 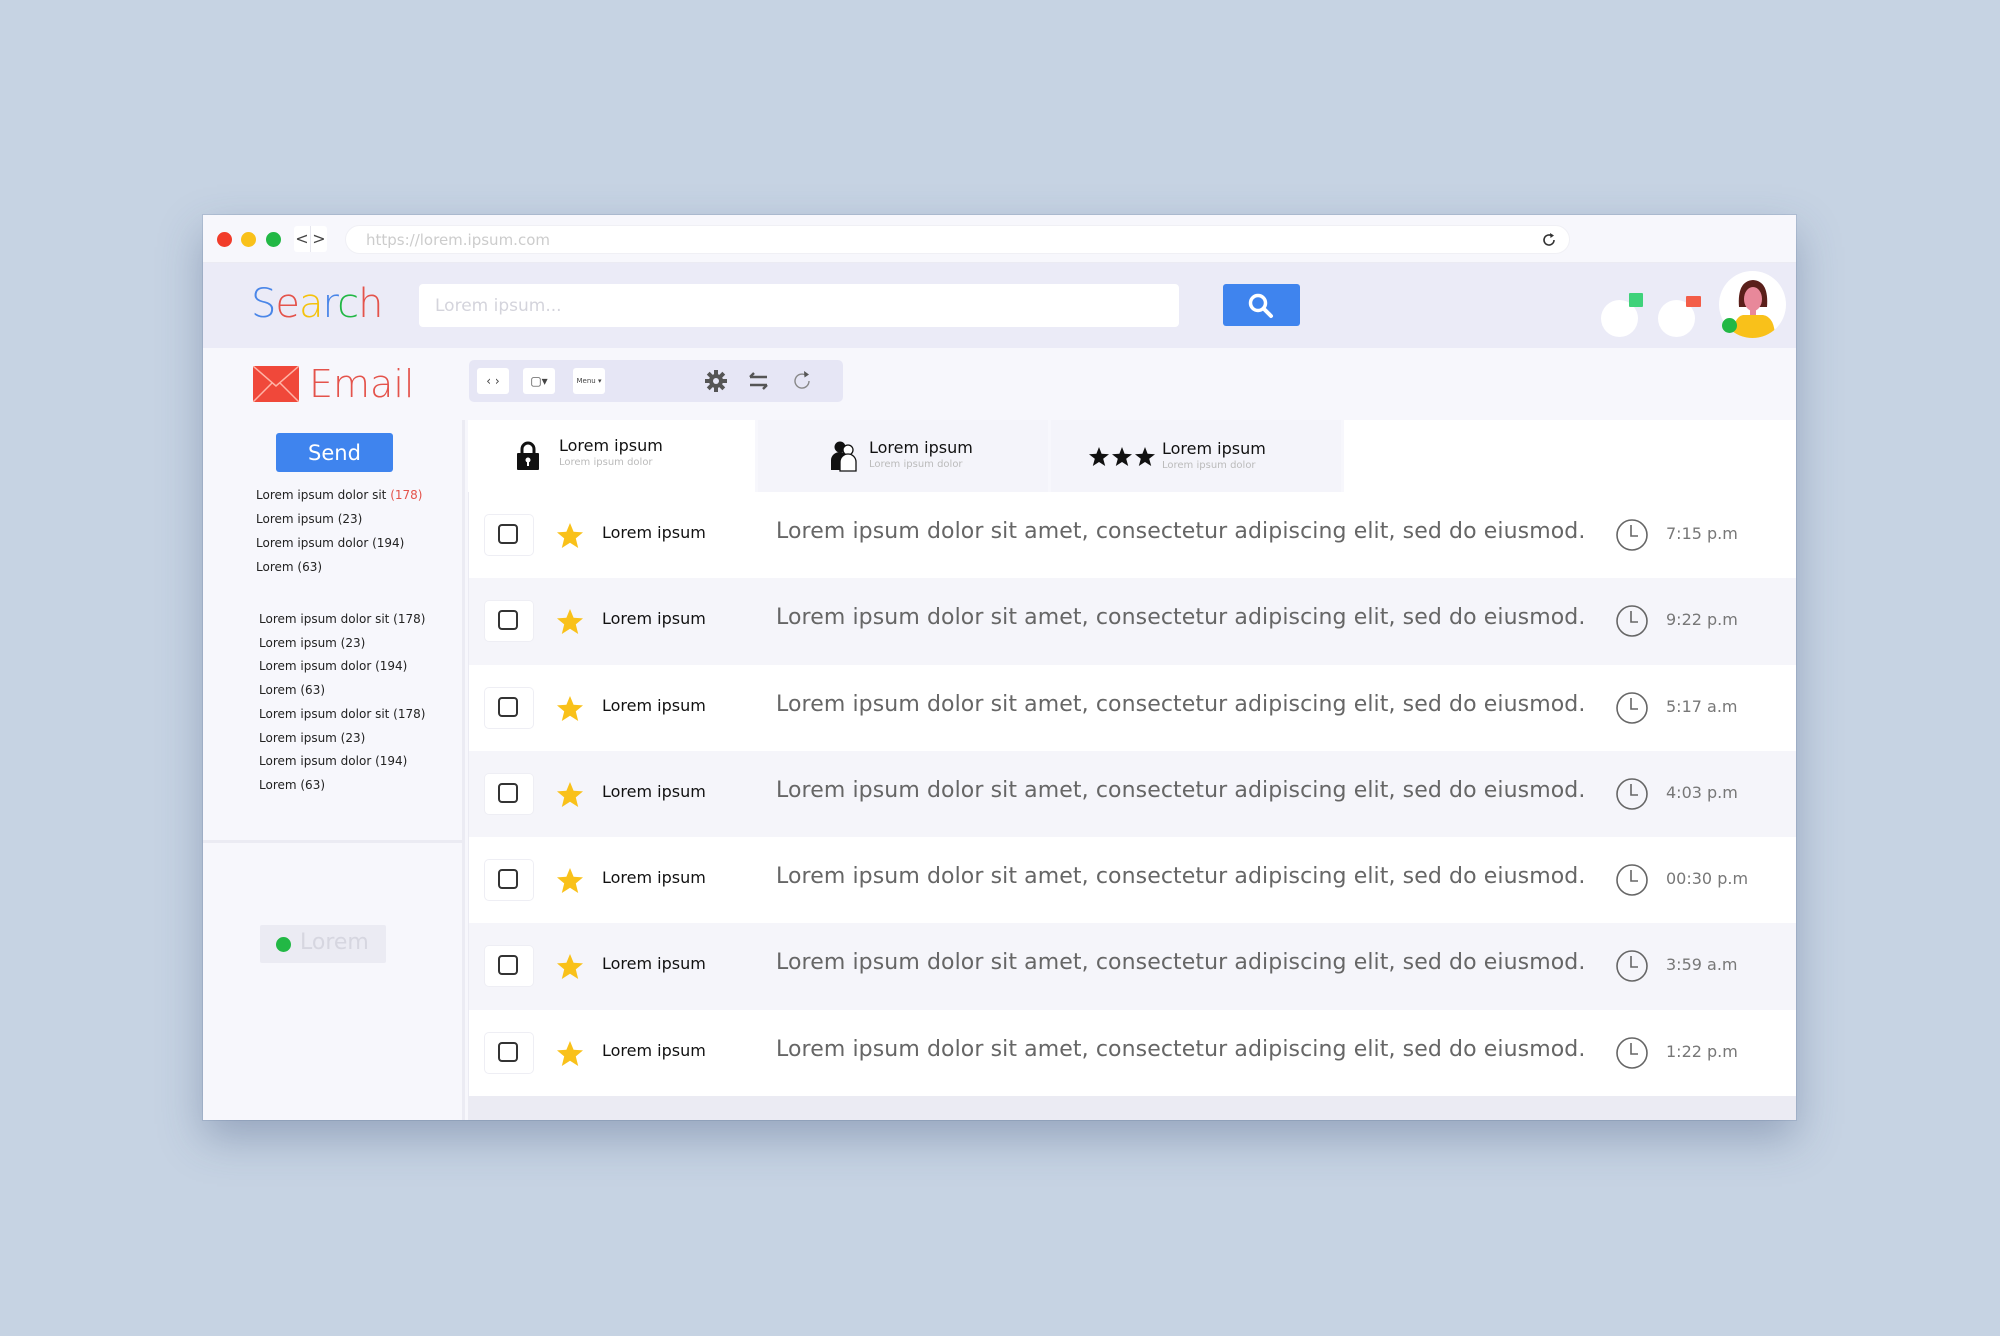 What do you see at coordinates (539, 381) in the screenshot?
I see `select-dropdown-button: ▢▾` at bounding box center [539, 381].